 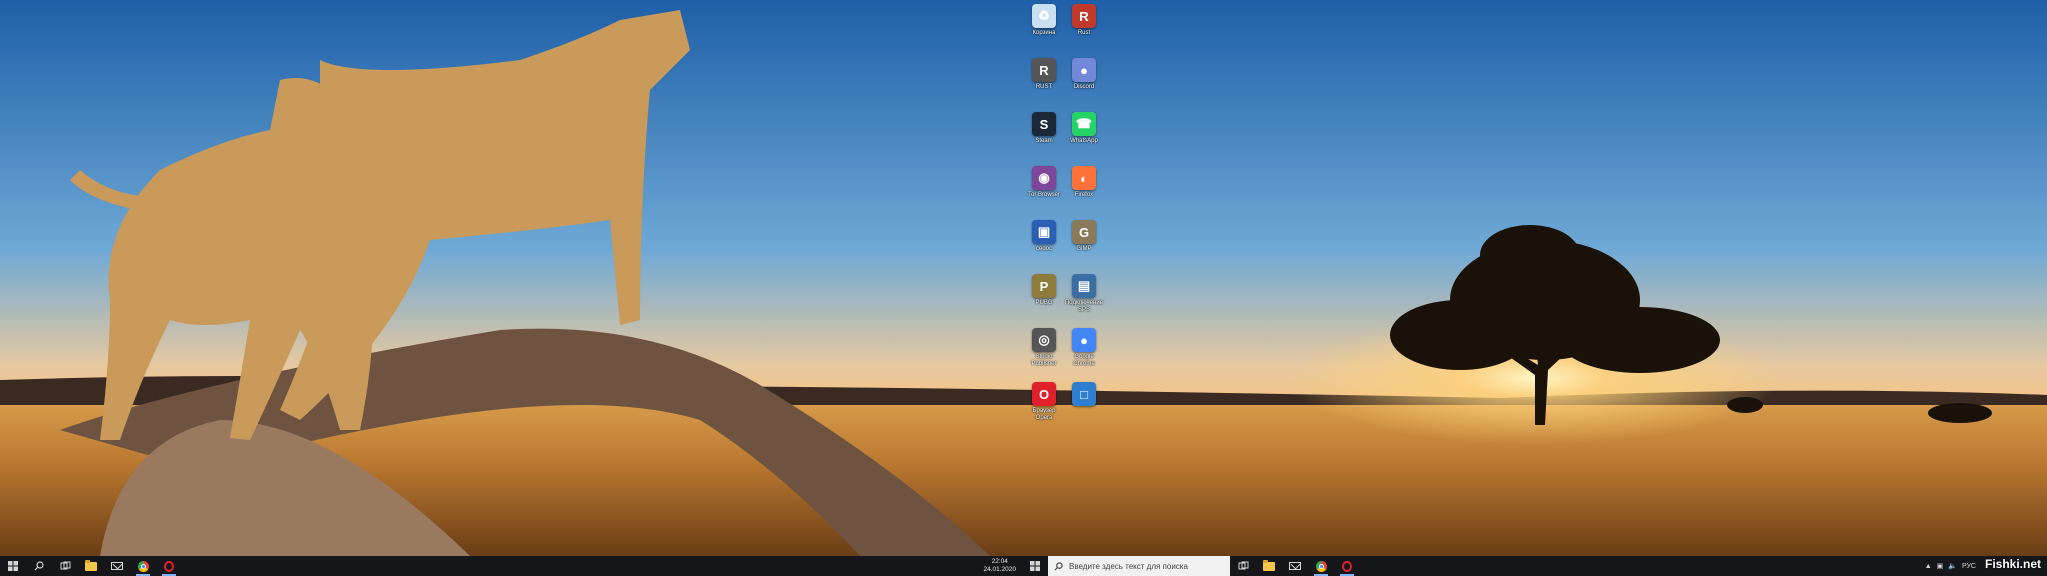 I want to click on desktop-icon: G GIMP, so click(x=1084, y=236).